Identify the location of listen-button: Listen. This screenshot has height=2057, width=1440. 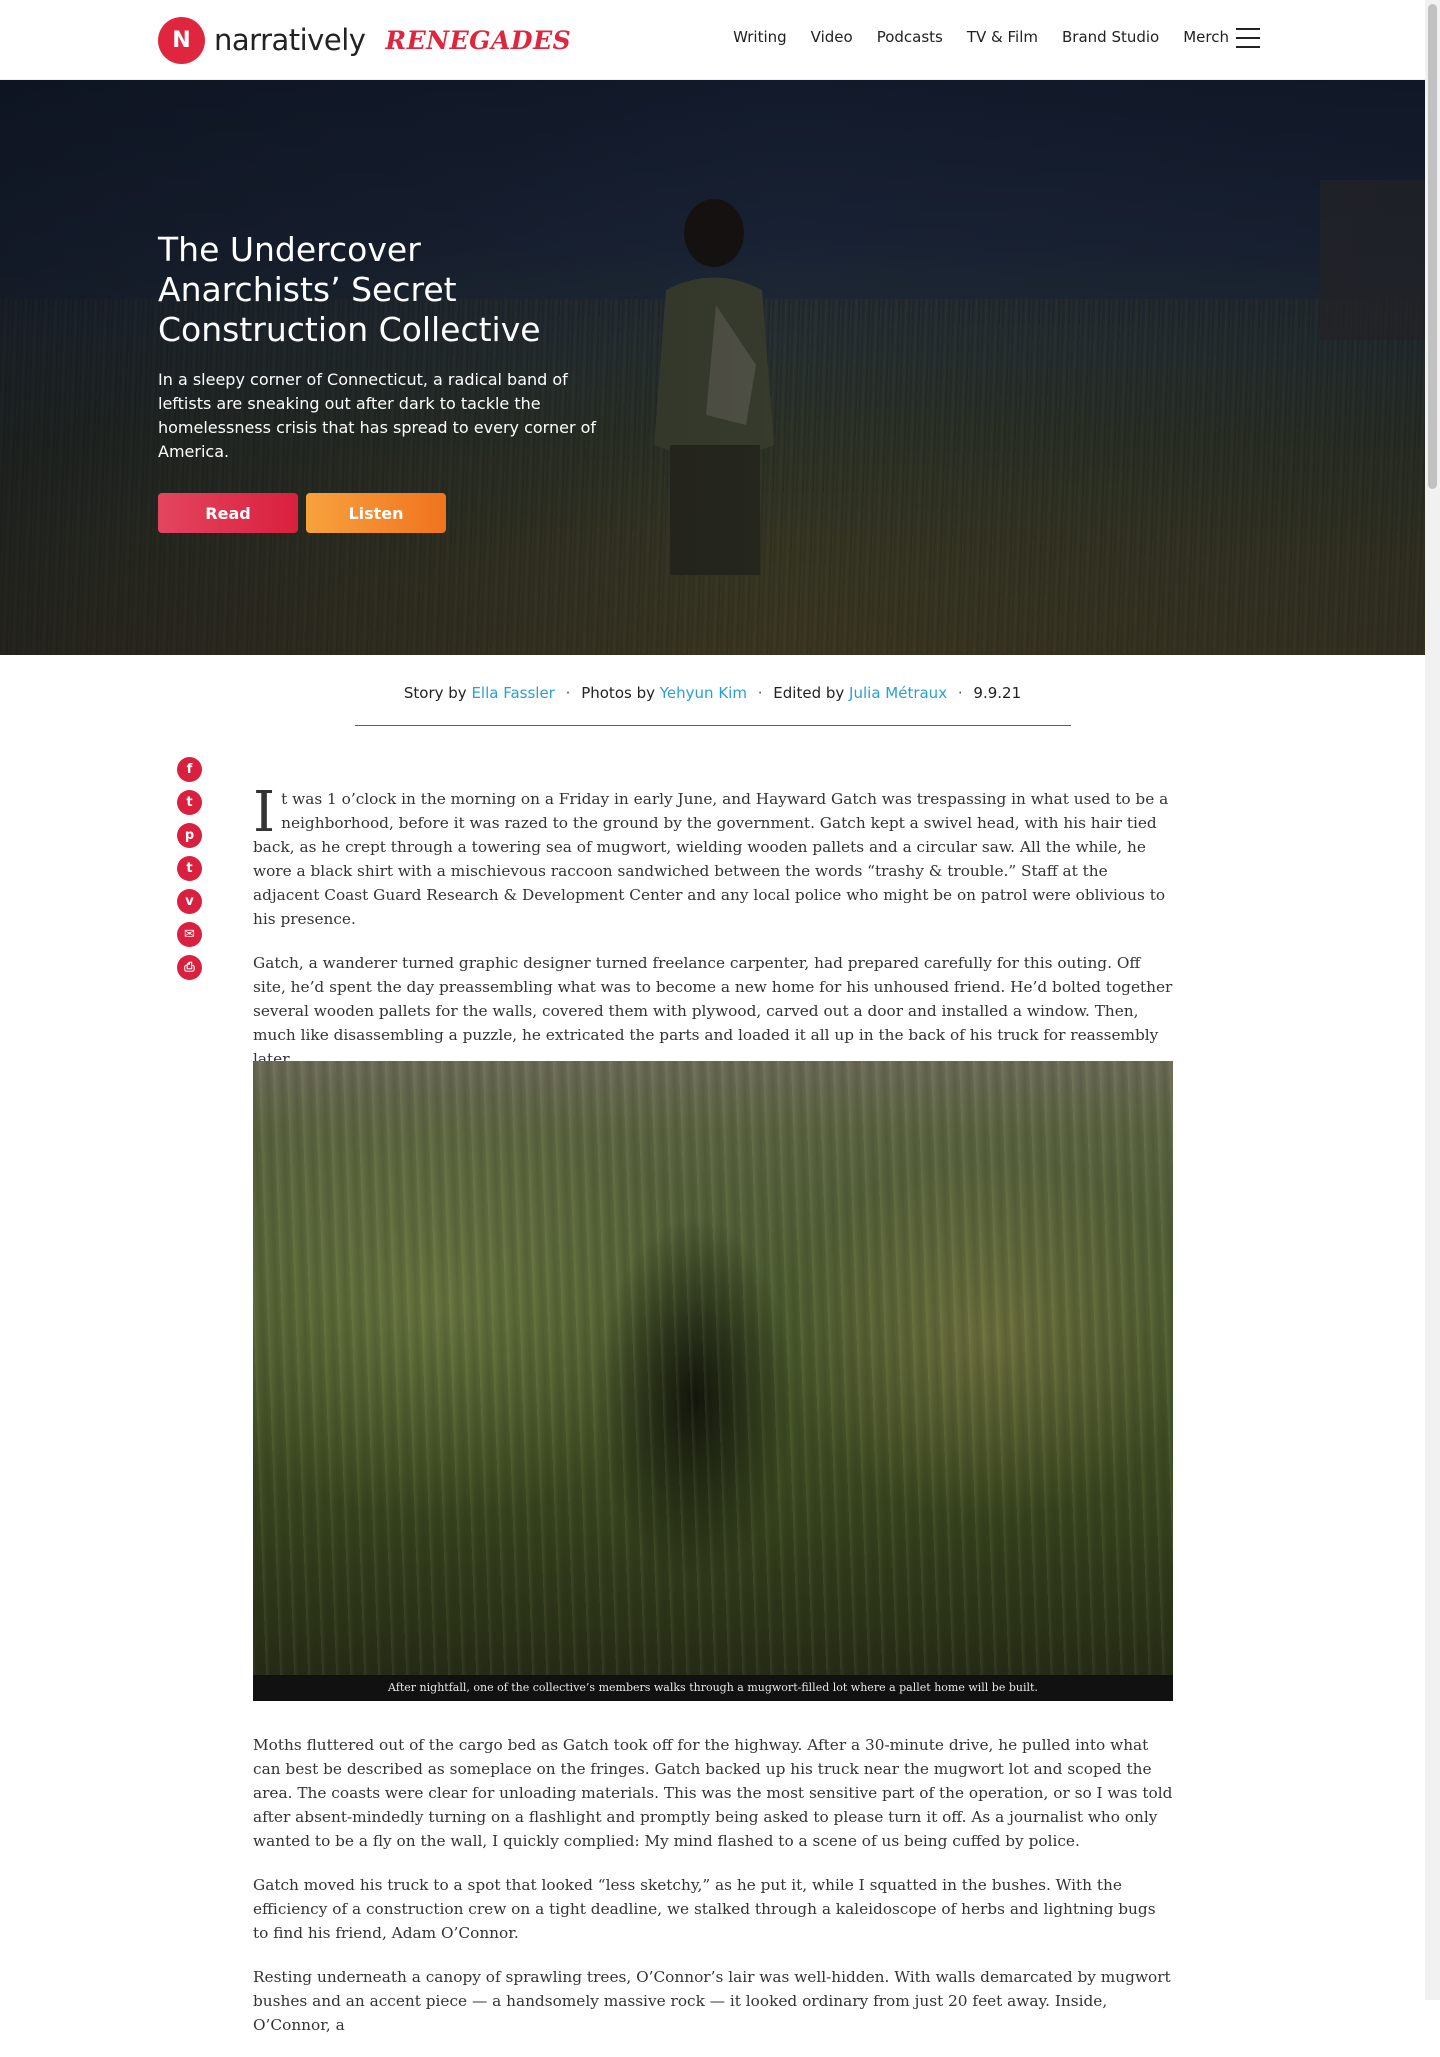
(376, 513).